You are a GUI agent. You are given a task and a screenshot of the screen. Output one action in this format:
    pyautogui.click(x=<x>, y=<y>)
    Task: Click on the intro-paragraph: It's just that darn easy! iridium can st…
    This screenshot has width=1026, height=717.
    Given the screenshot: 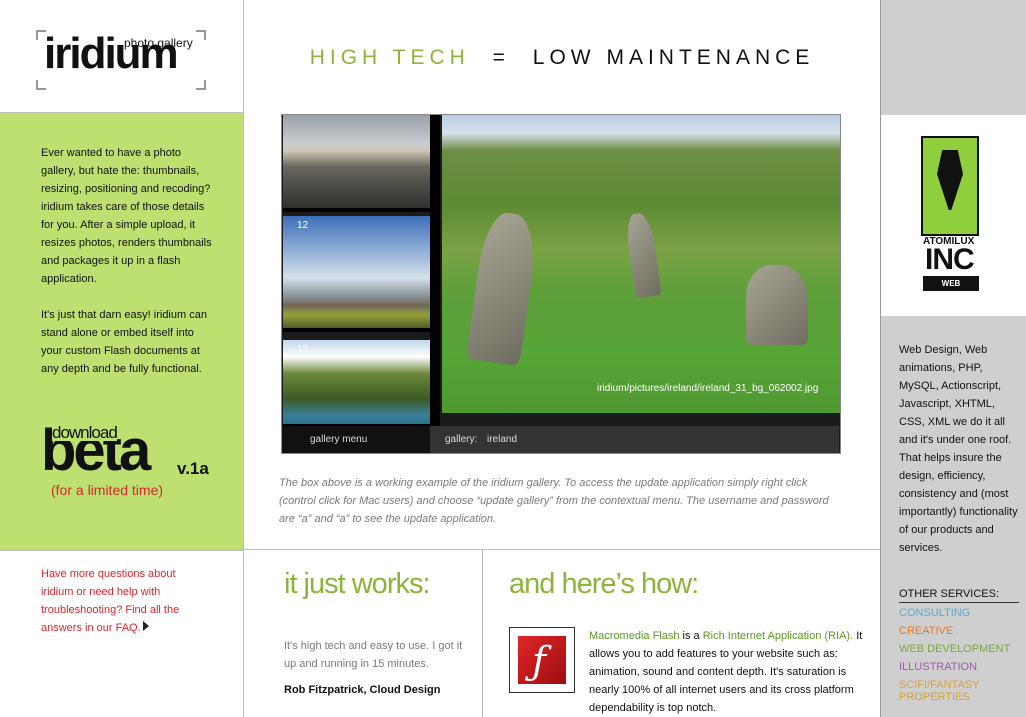 What is the action you would take?
    pyautogui.click(x=124, y=342)
    